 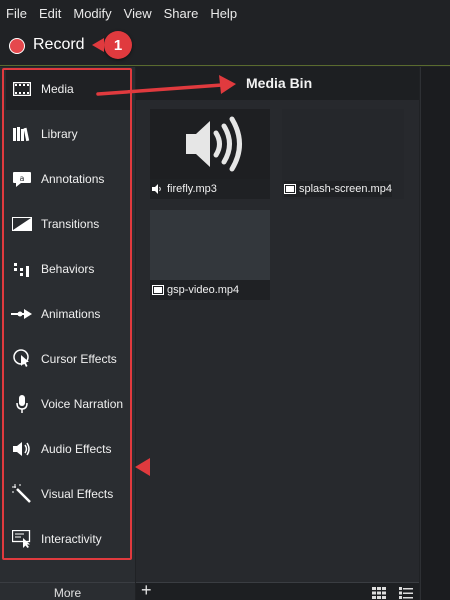 I want to click on annotation-icon: a, so click(x=22, y=179).